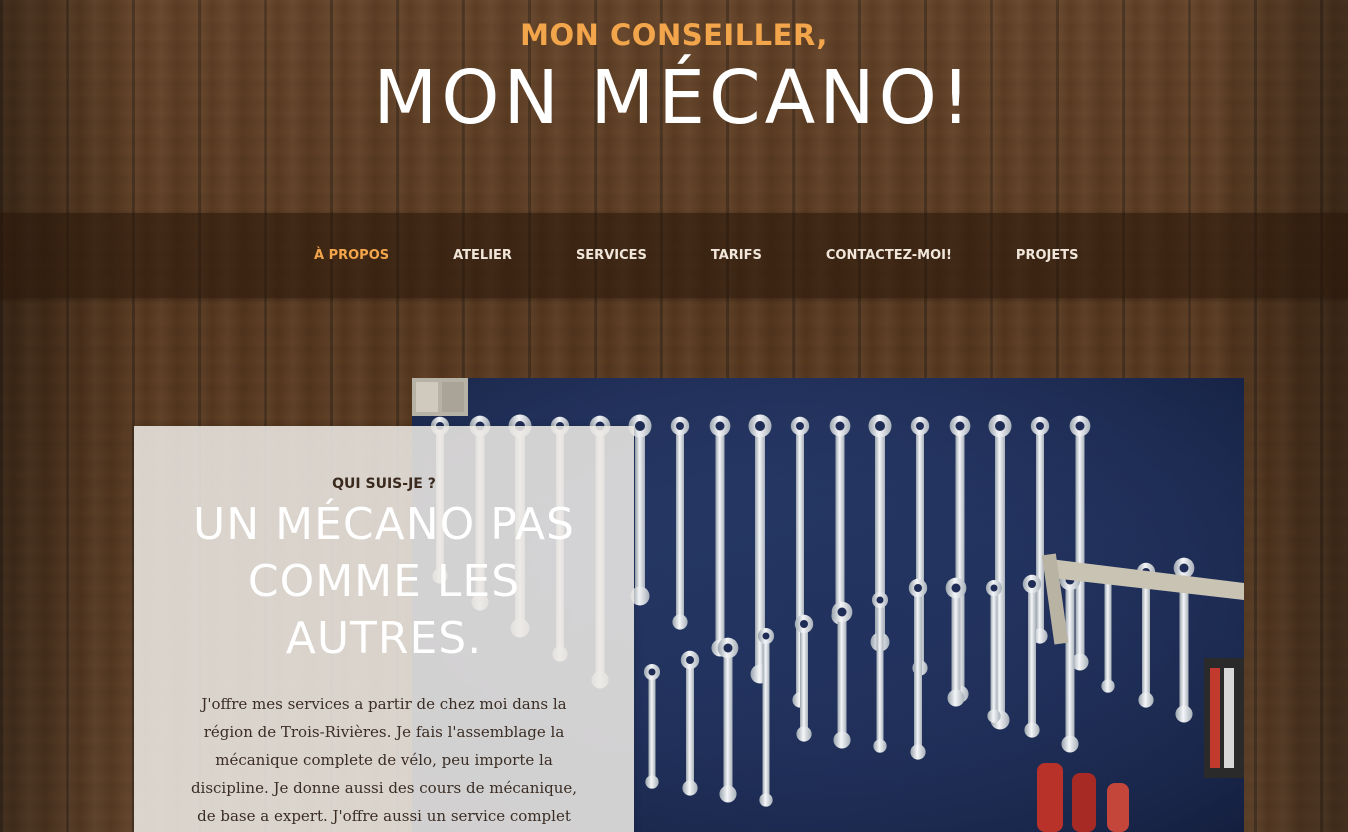 The image size is (1348, 832). Describe the element at coordinates (351, 255) in the screenshot. I see `nav-item-a-propos: À PROPOS` at that location.